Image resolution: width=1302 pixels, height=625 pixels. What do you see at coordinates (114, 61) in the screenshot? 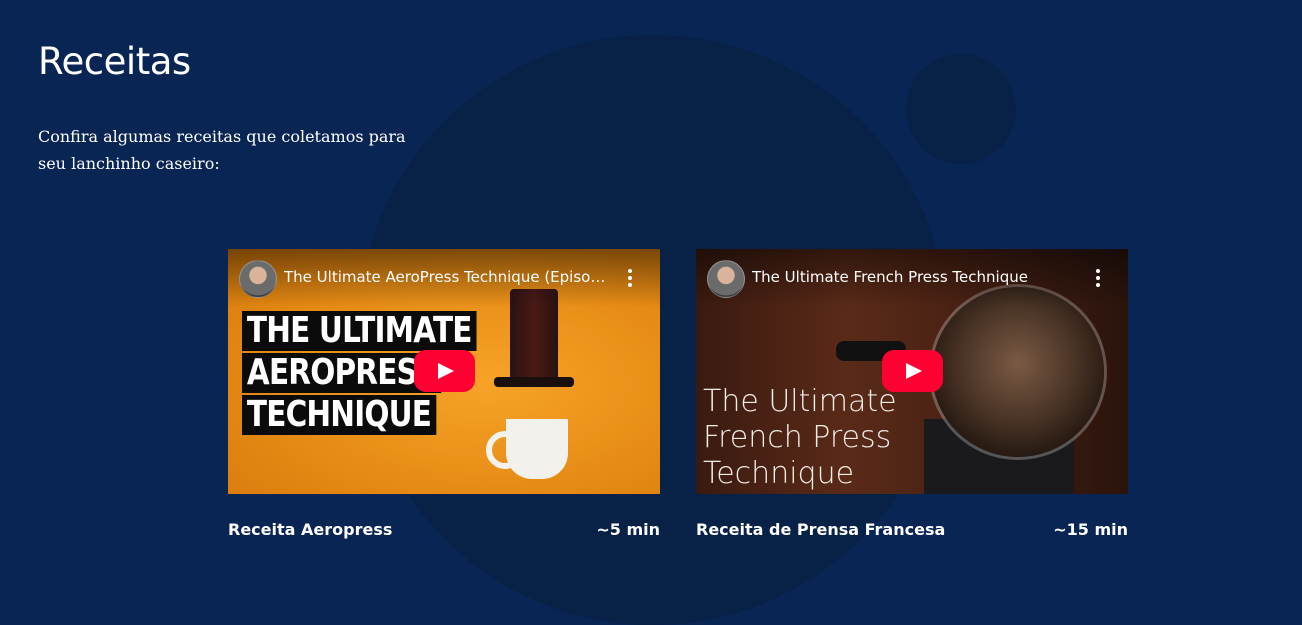
I see `page-title: Receitas` at bounding box center [114, 61].